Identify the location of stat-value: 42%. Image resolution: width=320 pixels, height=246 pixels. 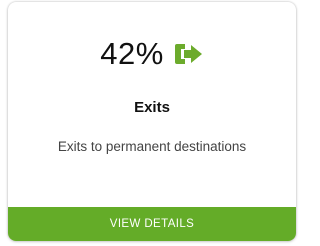
(132, 53).